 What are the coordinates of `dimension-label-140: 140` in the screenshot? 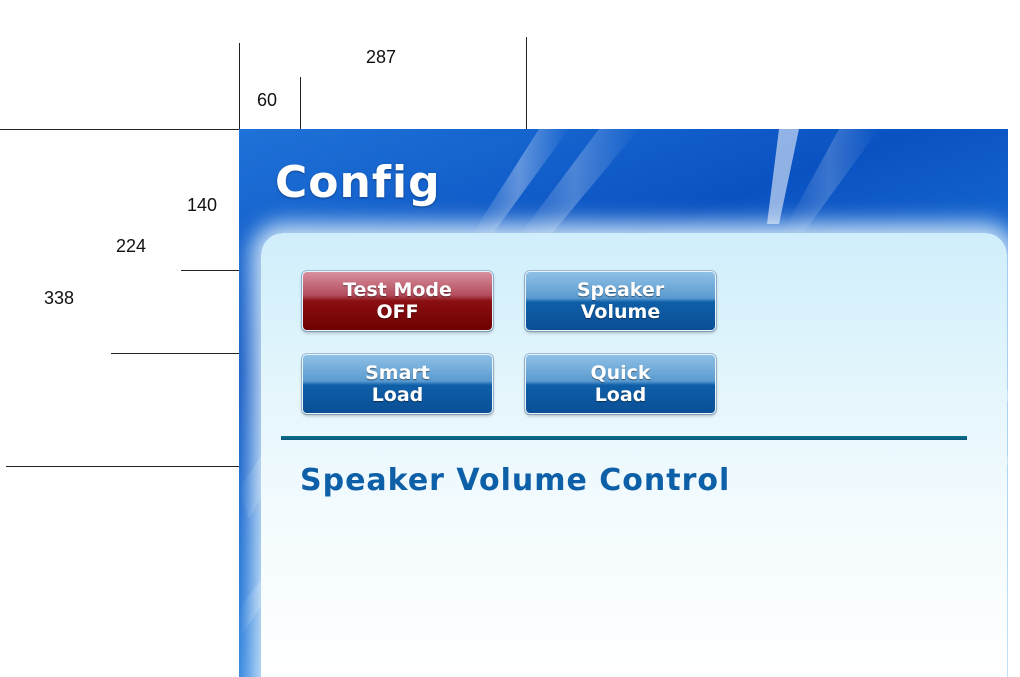 It's located at (202, 205).